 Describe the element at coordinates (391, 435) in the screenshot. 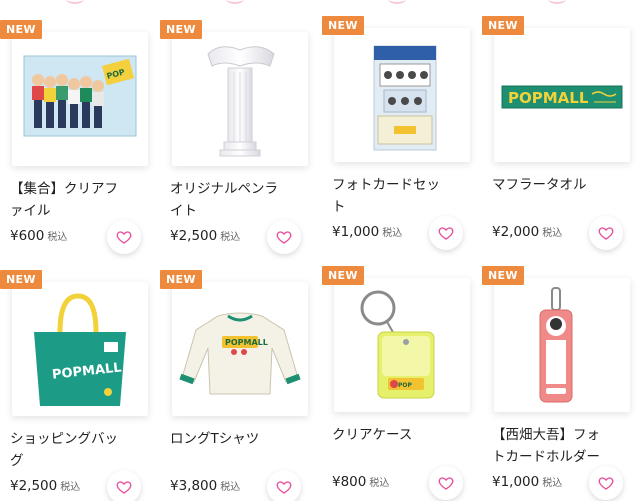

I see `product-name: クリアケース` at that location.